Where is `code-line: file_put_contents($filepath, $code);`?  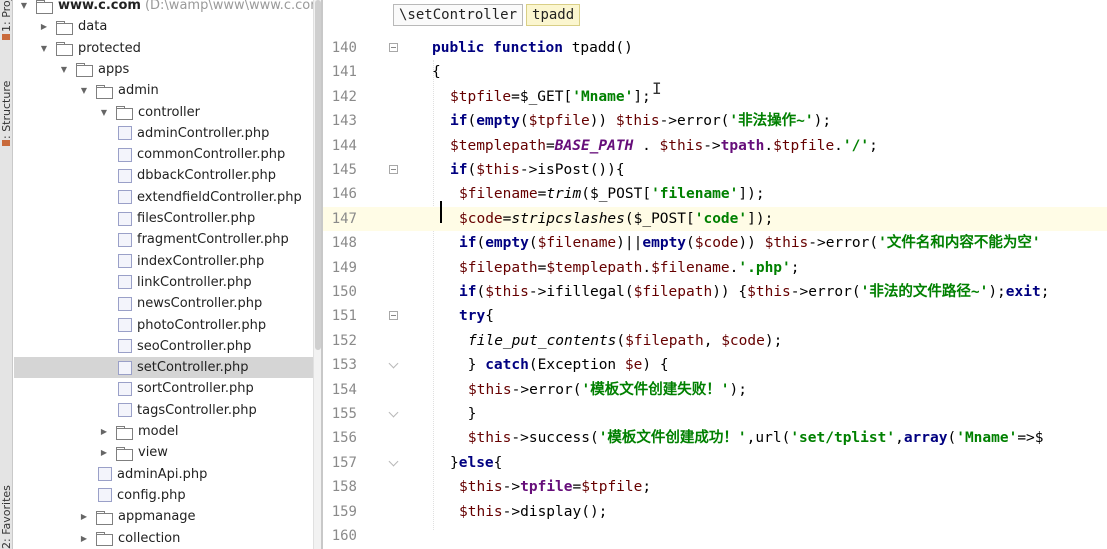 code-line: file_put_contents($filepath, $code); is located at coordinates (715, 341).